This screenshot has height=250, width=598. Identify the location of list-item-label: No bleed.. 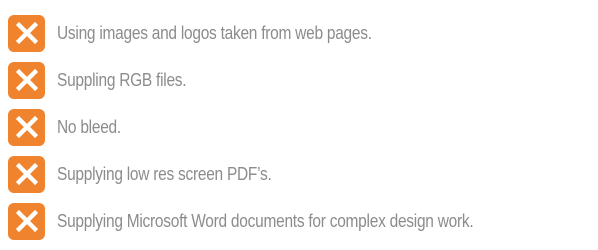
(89, 126).